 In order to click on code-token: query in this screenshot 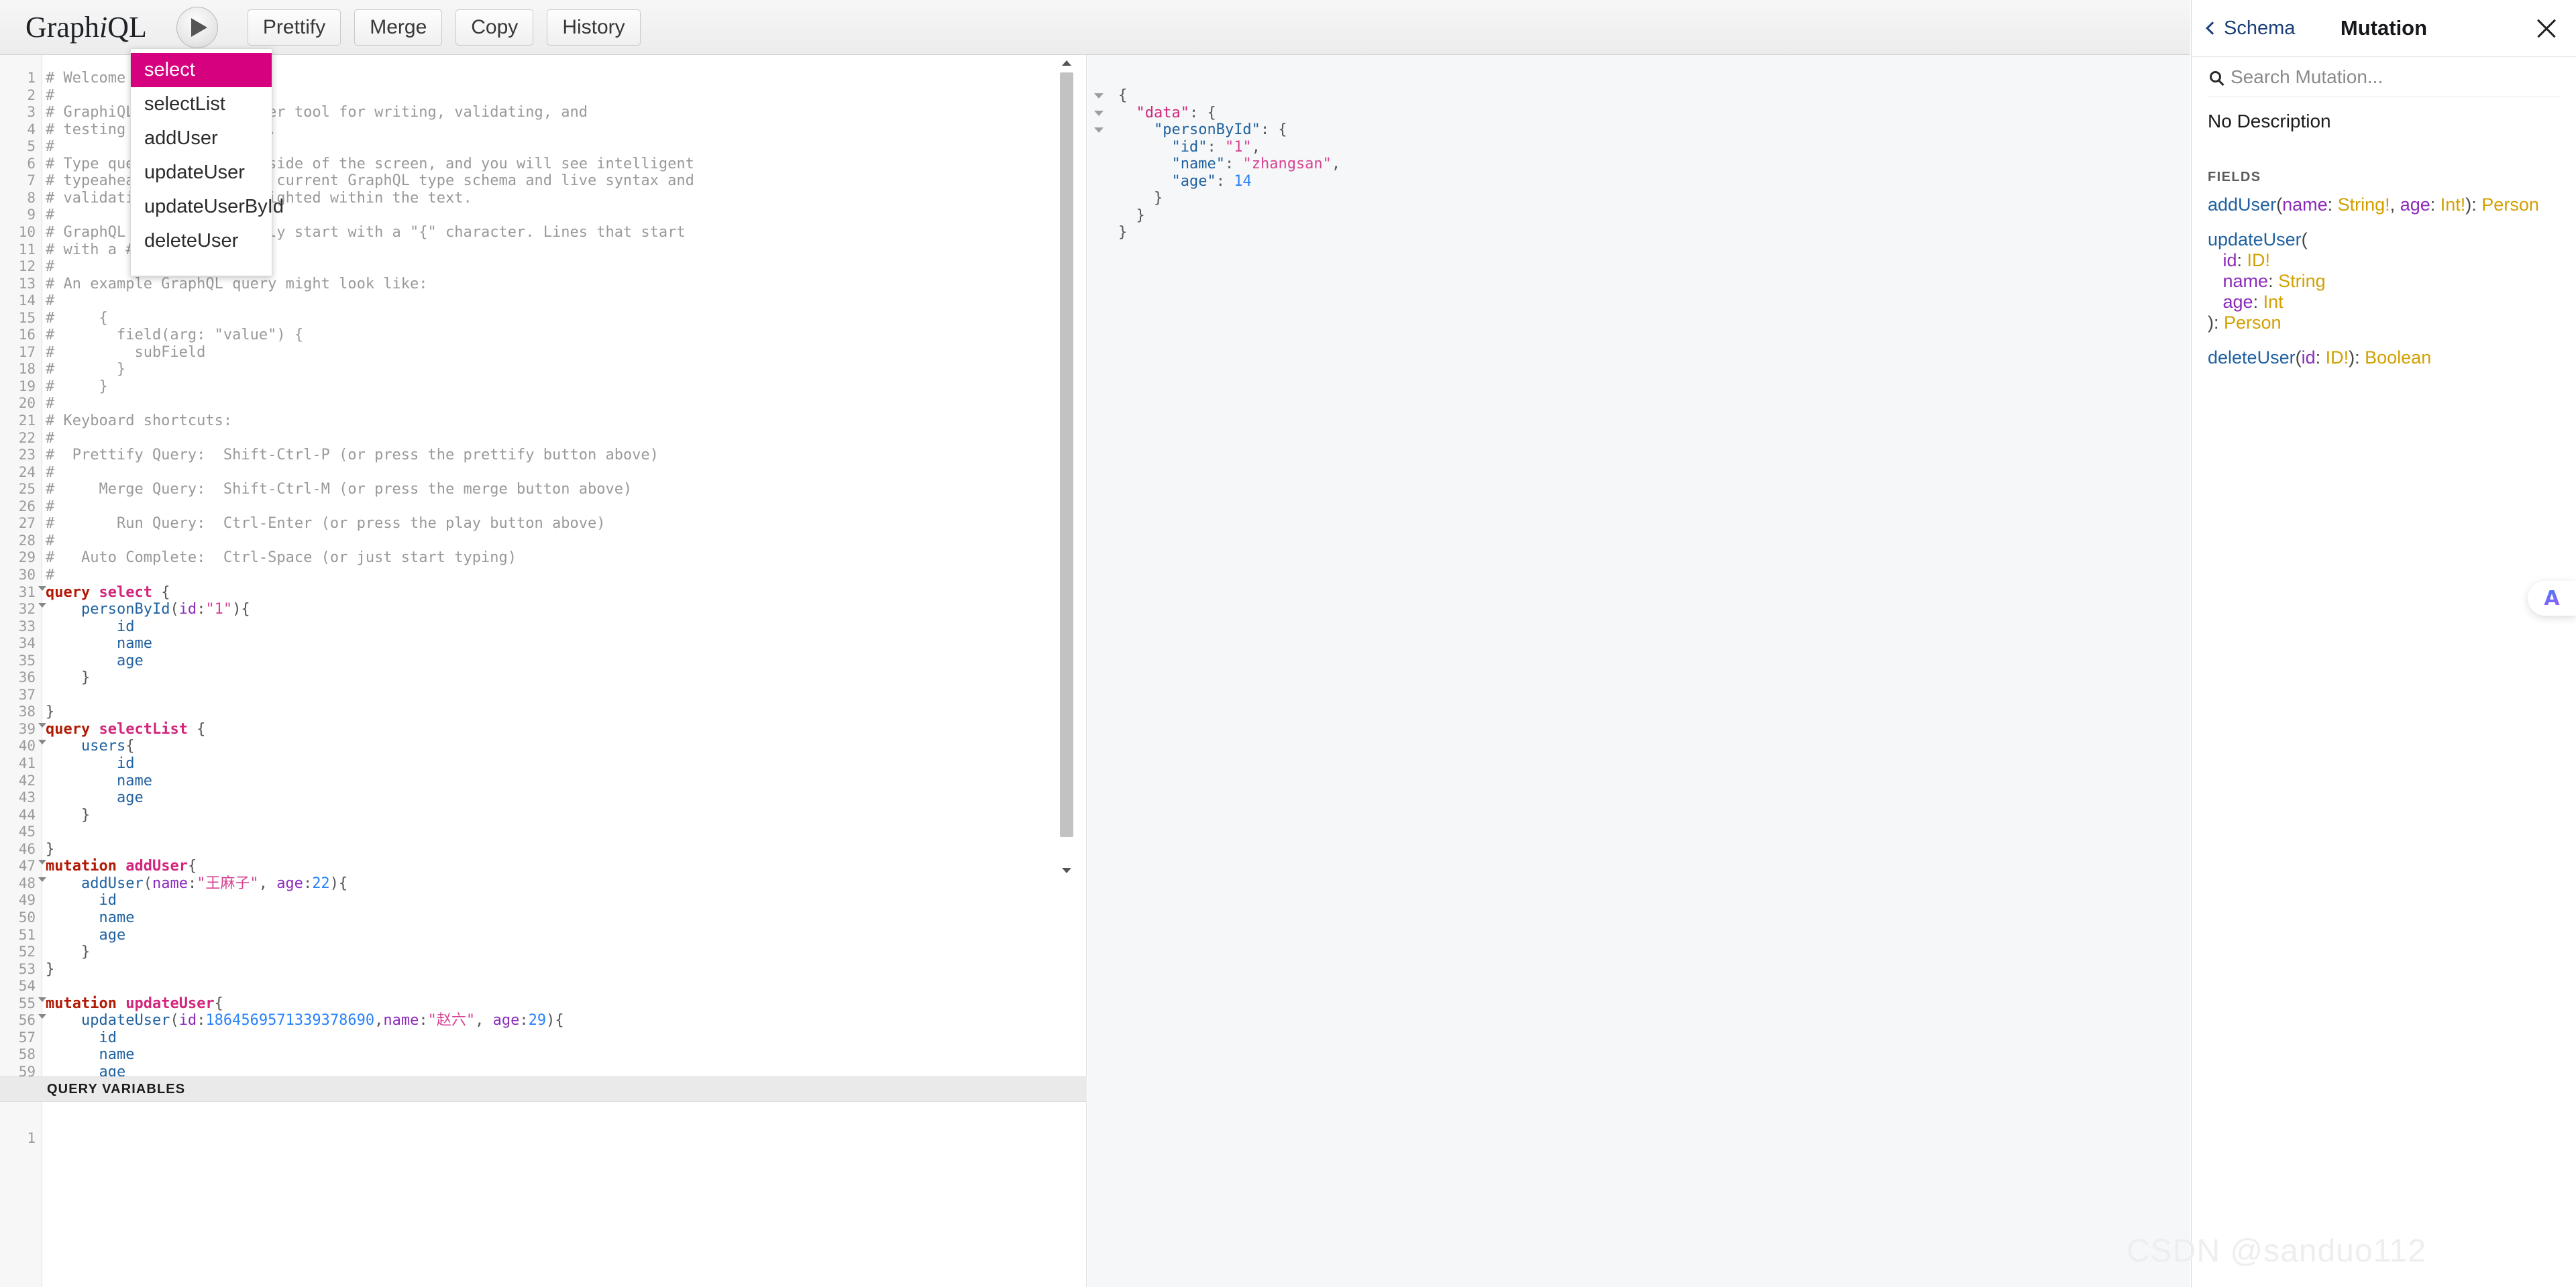, I will do `click(72, 729)`.